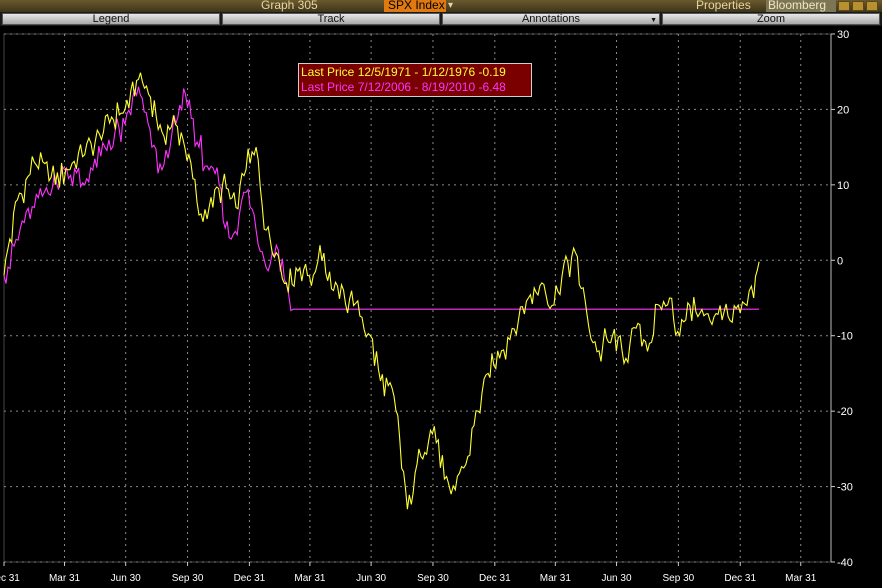 This screenshot has width=882, height=588. Describe the element at coordinates (843, 35) in the screenshot. I see `y-tick-label: 30` at that location.